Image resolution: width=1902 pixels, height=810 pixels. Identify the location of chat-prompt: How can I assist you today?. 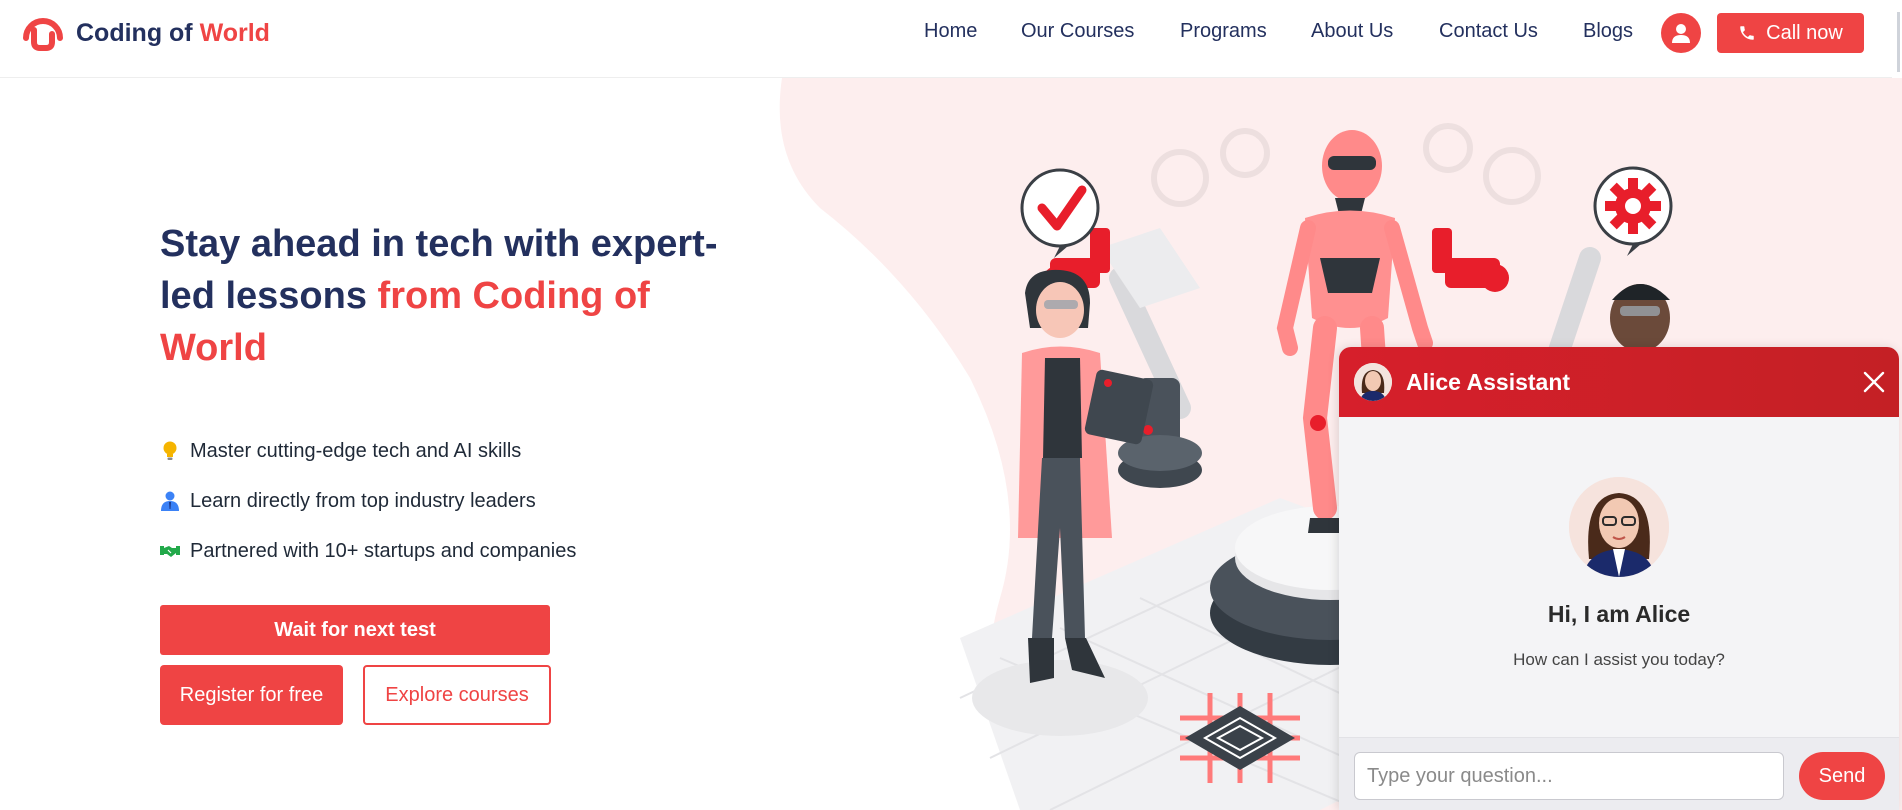
(1619, 659).